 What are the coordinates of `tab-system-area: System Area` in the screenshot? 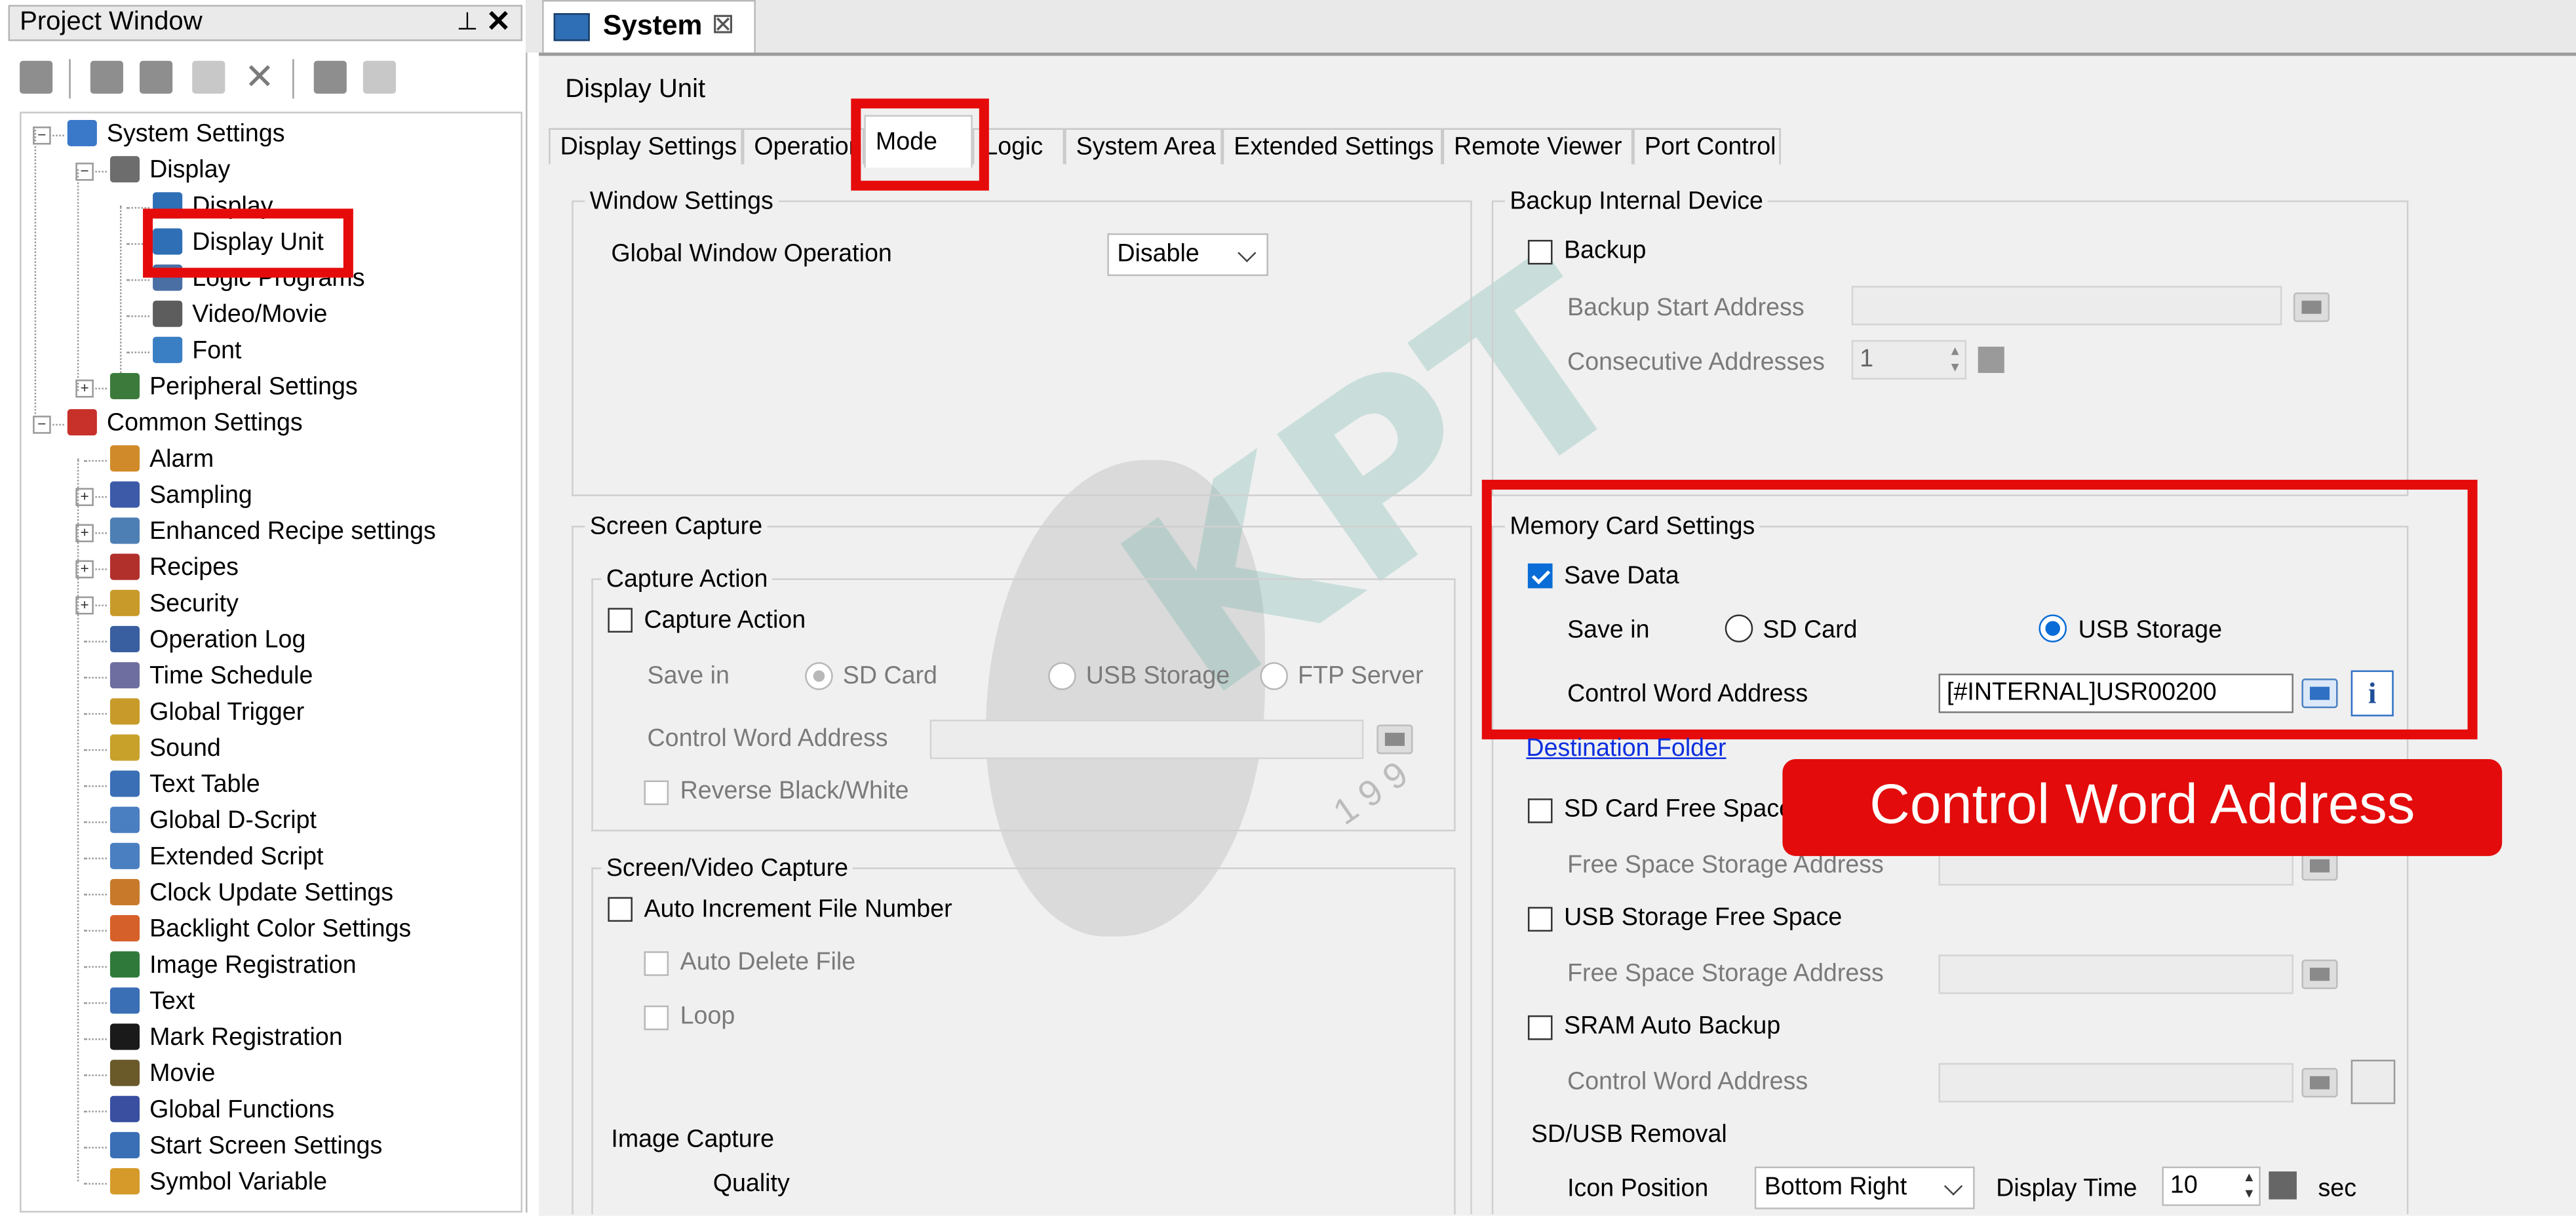 It's located at (1143, 147).